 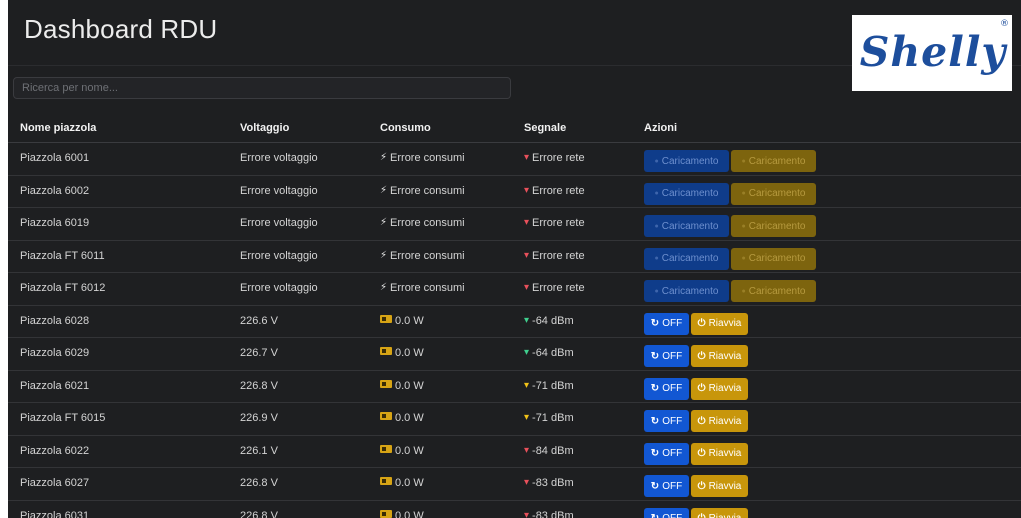 I want to click on registered-mark: ®, so click(x=1004, y=24).